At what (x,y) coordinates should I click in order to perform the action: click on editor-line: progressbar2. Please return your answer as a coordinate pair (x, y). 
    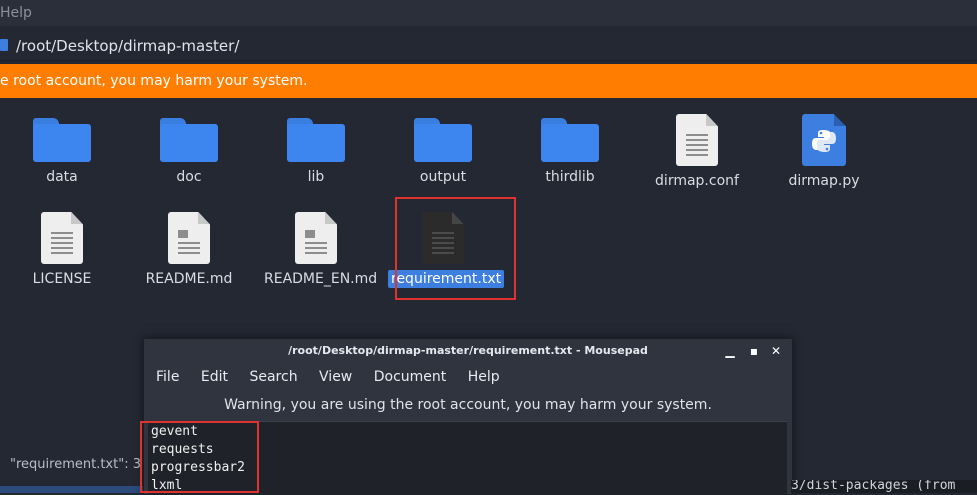
    Looking at the image, I should click on (198, 467).